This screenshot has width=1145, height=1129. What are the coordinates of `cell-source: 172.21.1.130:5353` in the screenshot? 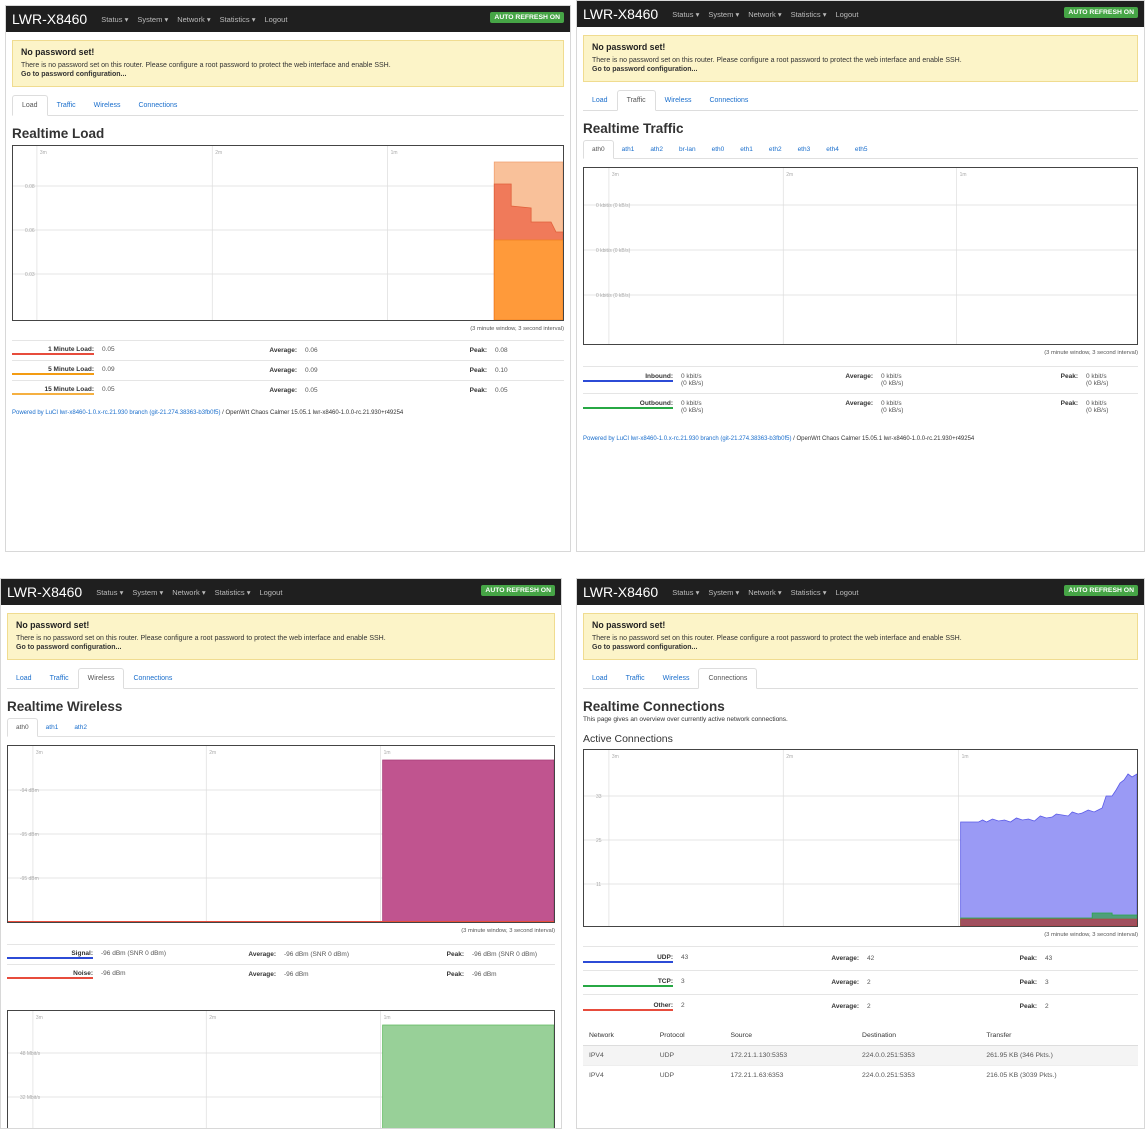 It's located at (790, 1055).